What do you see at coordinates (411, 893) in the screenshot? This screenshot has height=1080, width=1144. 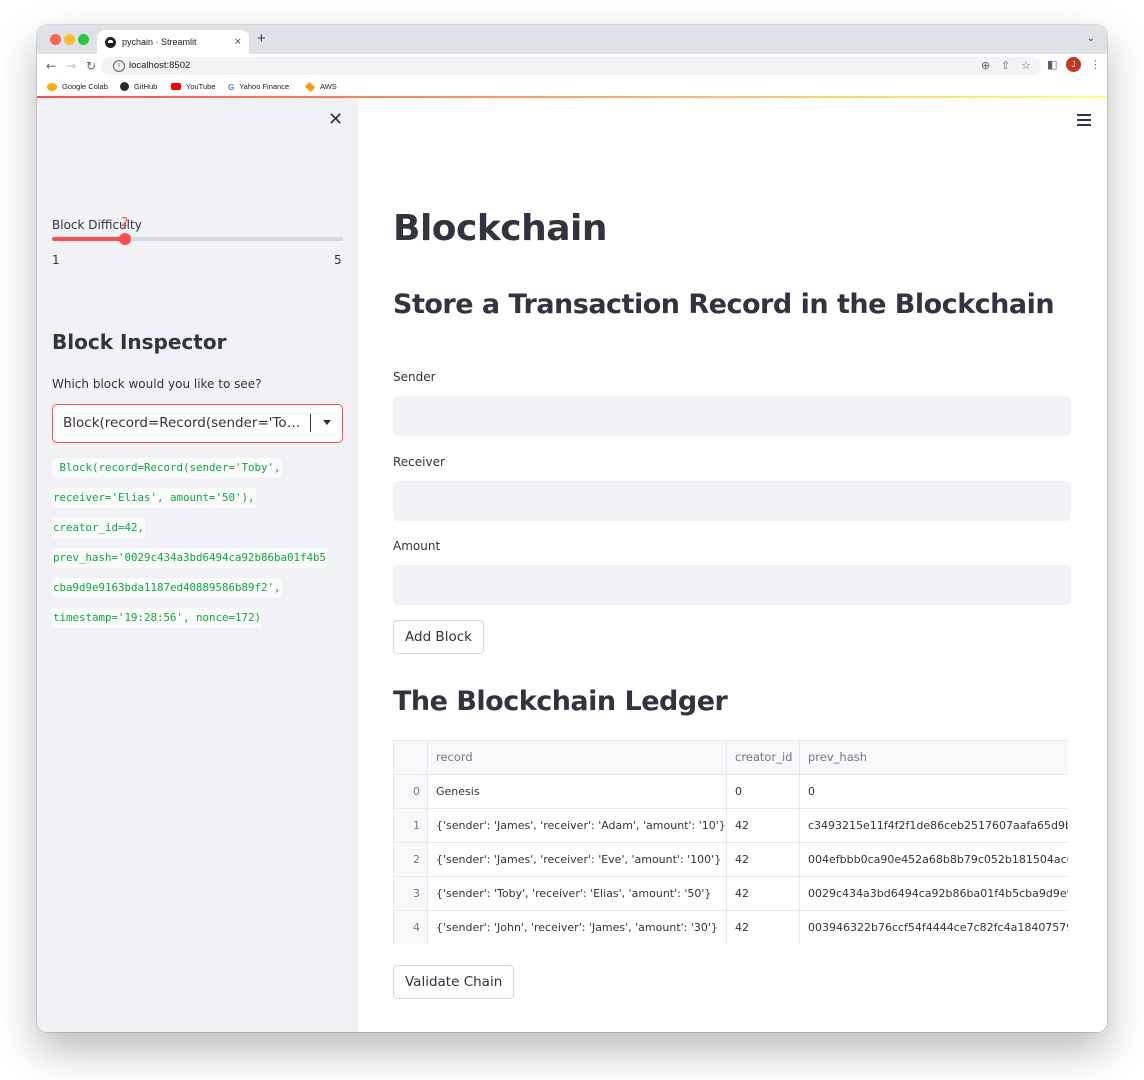 I see `row-index: 3` at bounding box center [411, 893].